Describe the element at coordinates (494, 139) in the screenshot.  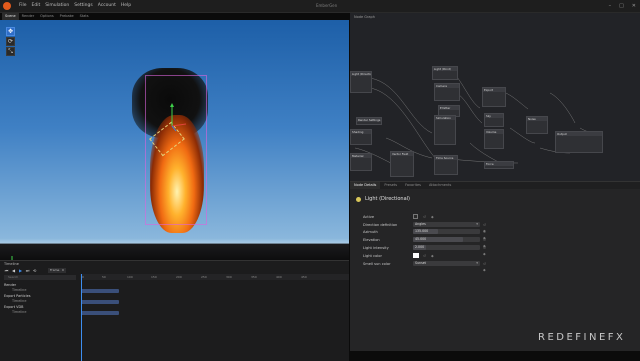
I see `graph-node: Volume` at that location.